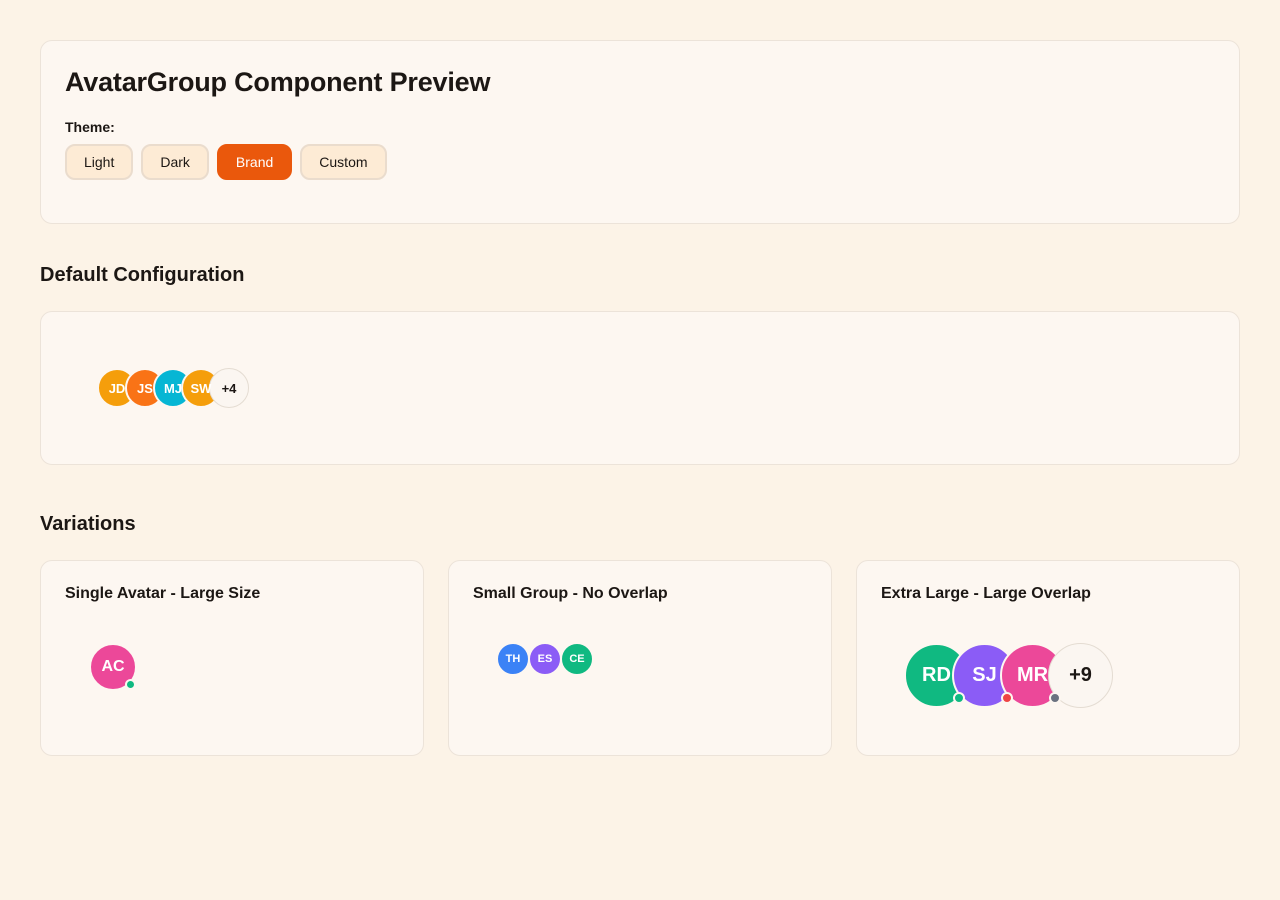 The height and width of the screenshot is (900, 1280). I want to click on avatar-initials: AC, so click(113, 666).